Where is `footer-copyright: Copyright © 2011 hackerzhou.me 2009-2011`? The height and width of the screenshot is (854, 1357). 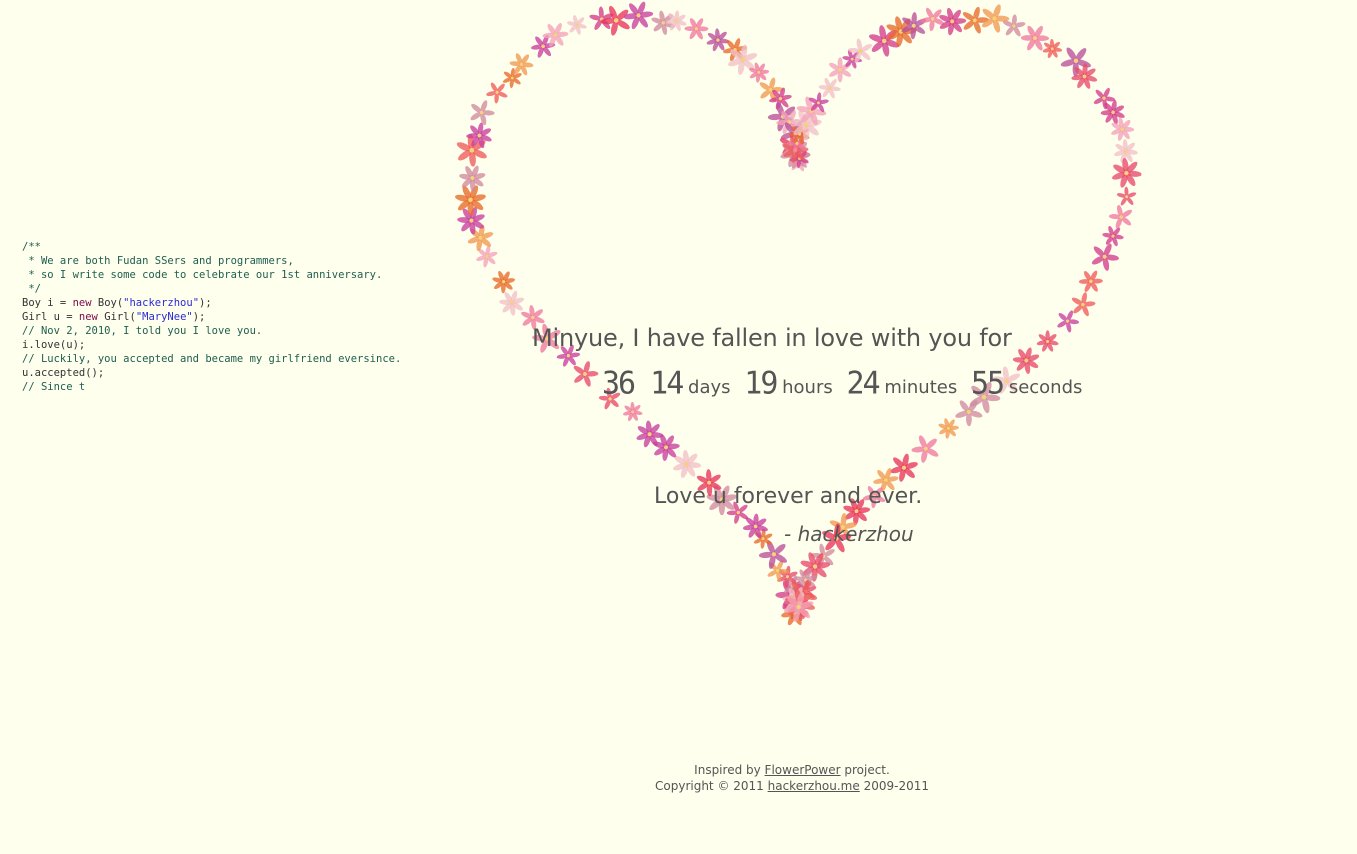 footer-copyright: Copyright © 2011 hackerzhou.me 2009-2011 is located at coordinates (792, 786).